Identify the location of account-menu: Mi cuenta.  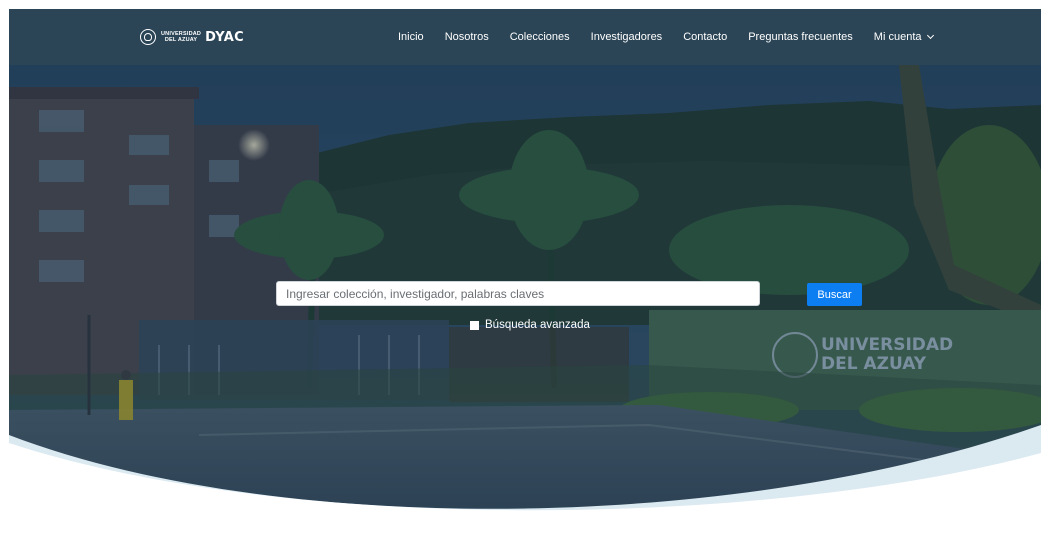
(903, 37).